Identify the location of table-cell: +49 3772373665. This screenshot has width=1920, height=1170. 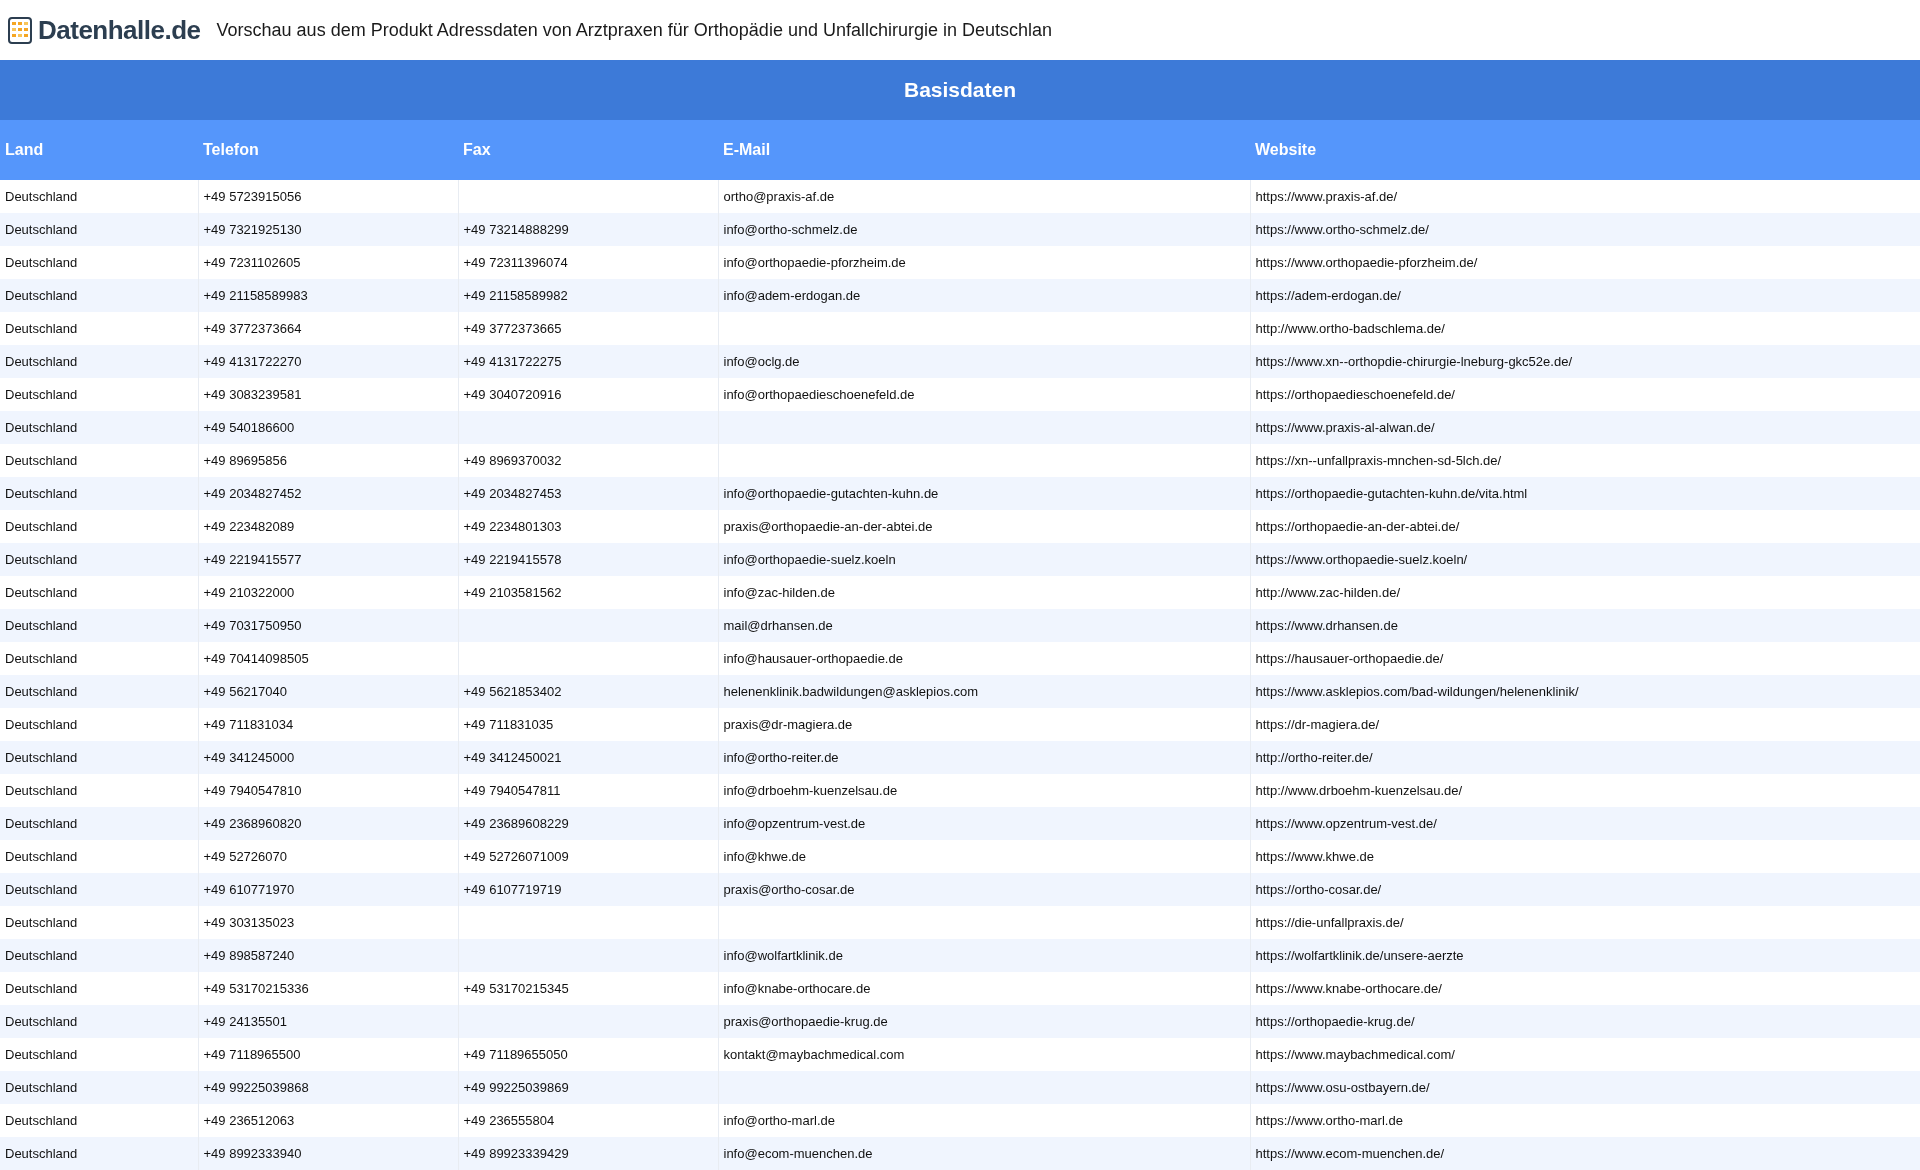
(512, 328).